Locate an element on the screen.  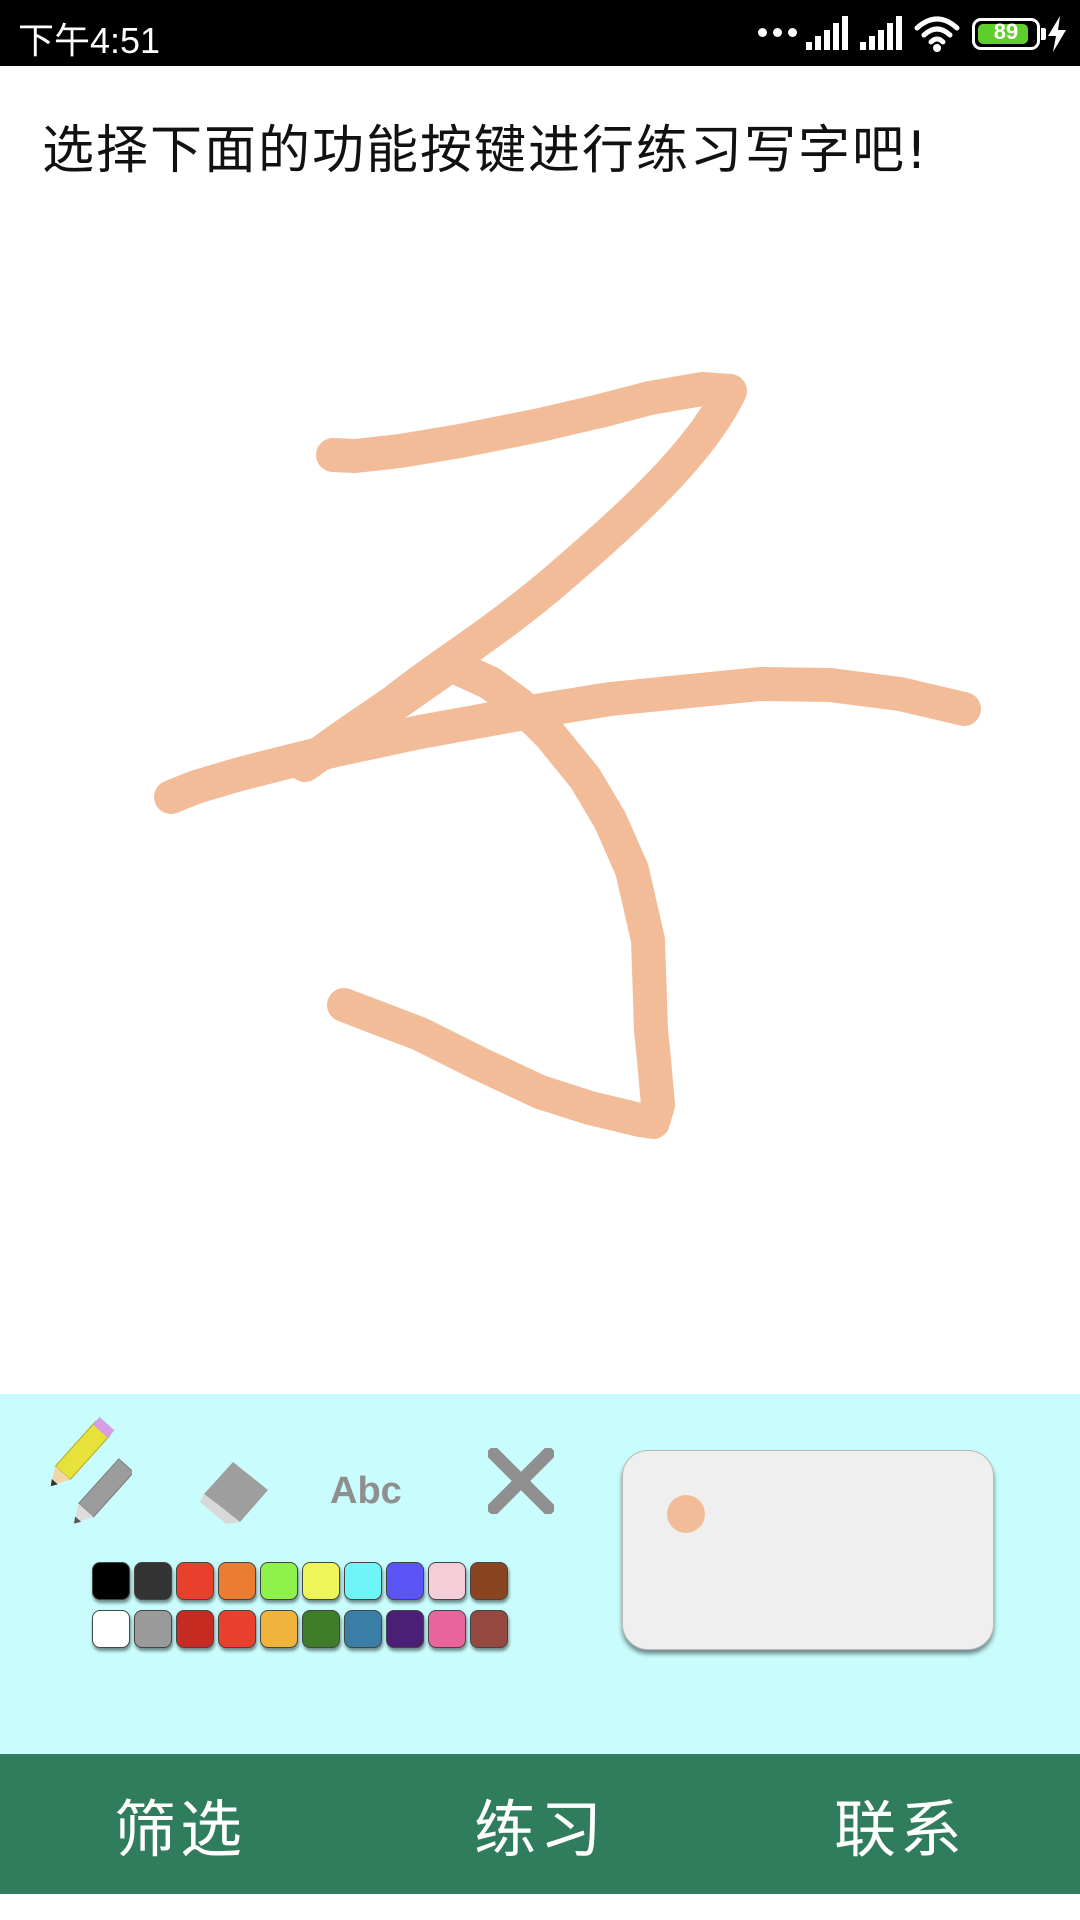
eraser-icon is located at coordinates (233, 1493).